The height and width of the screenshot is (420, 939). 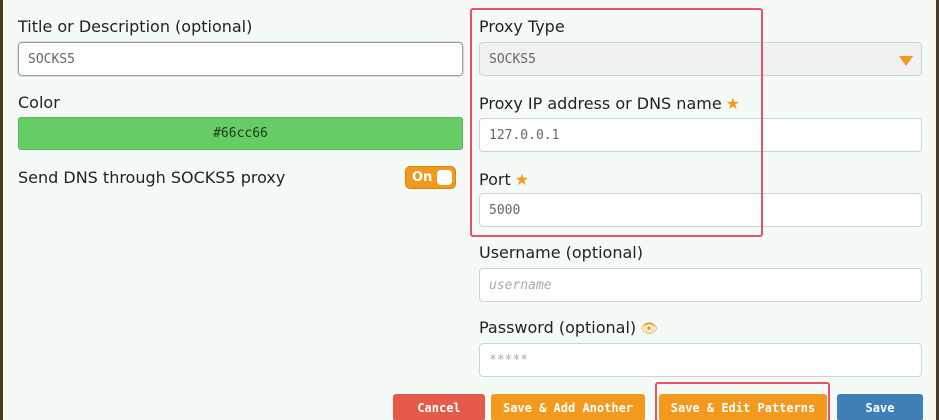 I want to click on password-label-text: Password (optional), so click(x=558, y=327).